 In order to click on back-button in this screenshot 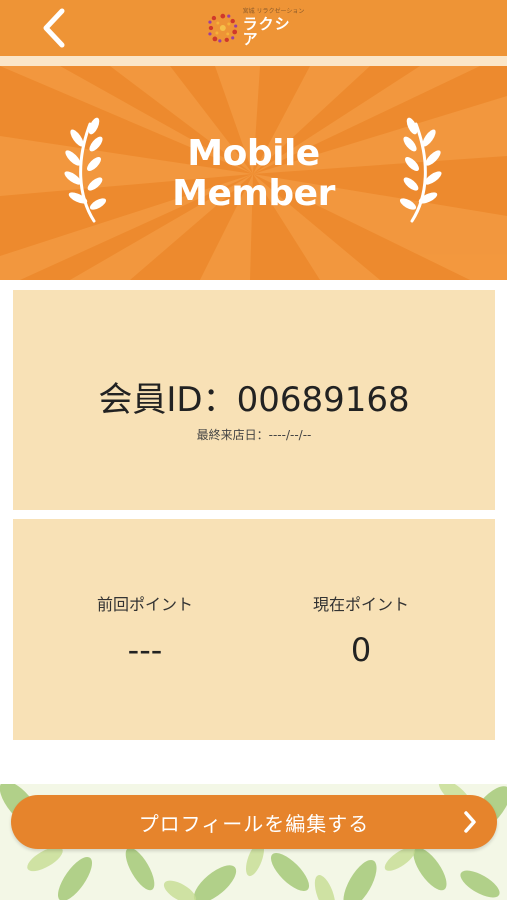, I will do `click(54, 28)`.